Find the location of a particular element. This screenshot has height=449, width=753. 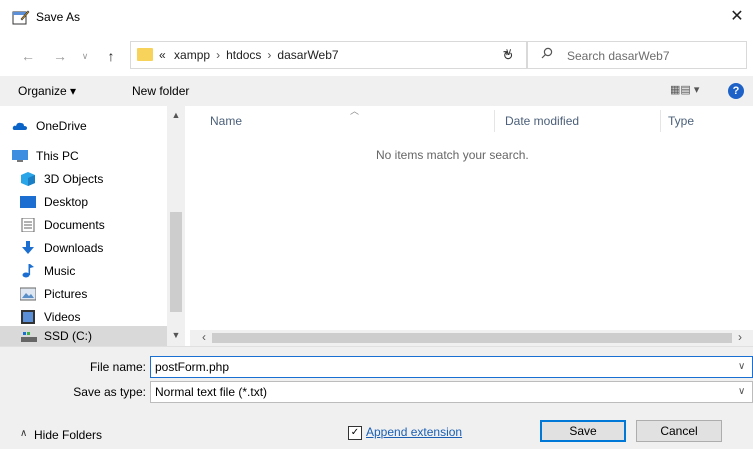

nav-item-music: Music is located at coordinates (91, 271).